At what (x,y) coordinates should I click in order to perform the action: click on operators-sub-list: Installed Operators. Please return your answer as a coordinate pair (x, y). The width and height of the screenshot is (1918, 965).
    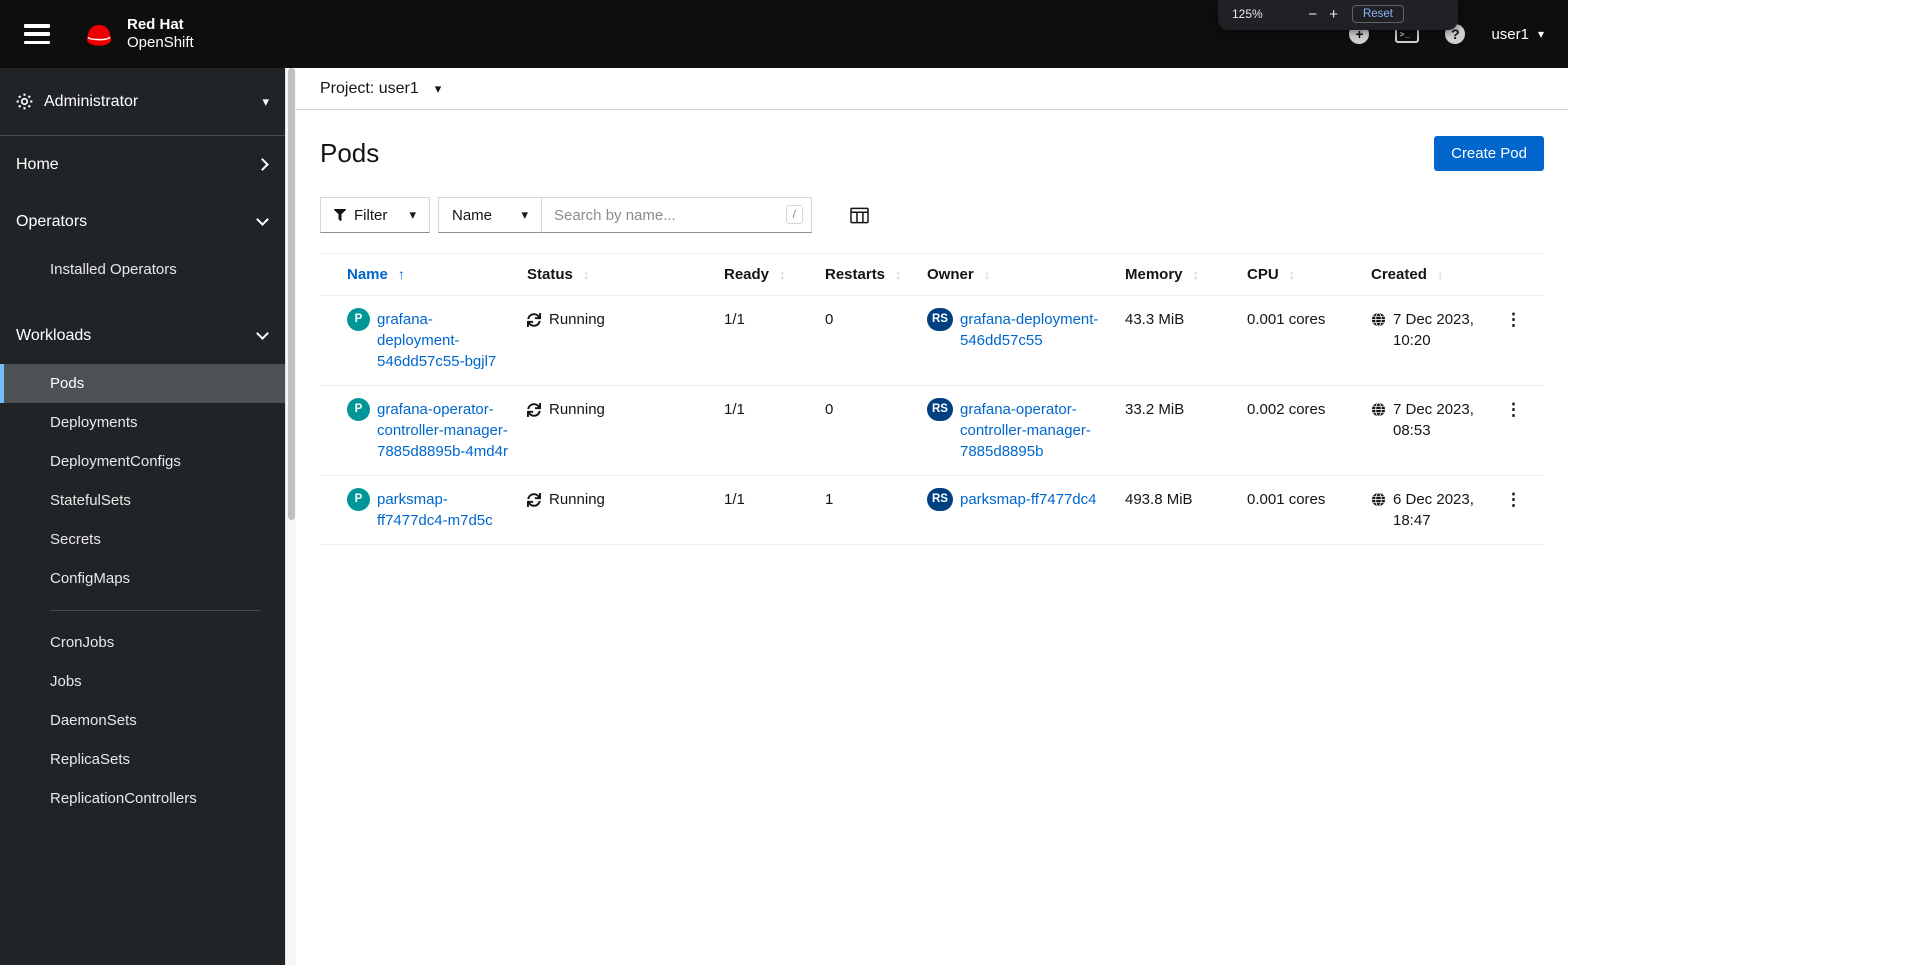
    Looking at the image, I should click on (142, 269).